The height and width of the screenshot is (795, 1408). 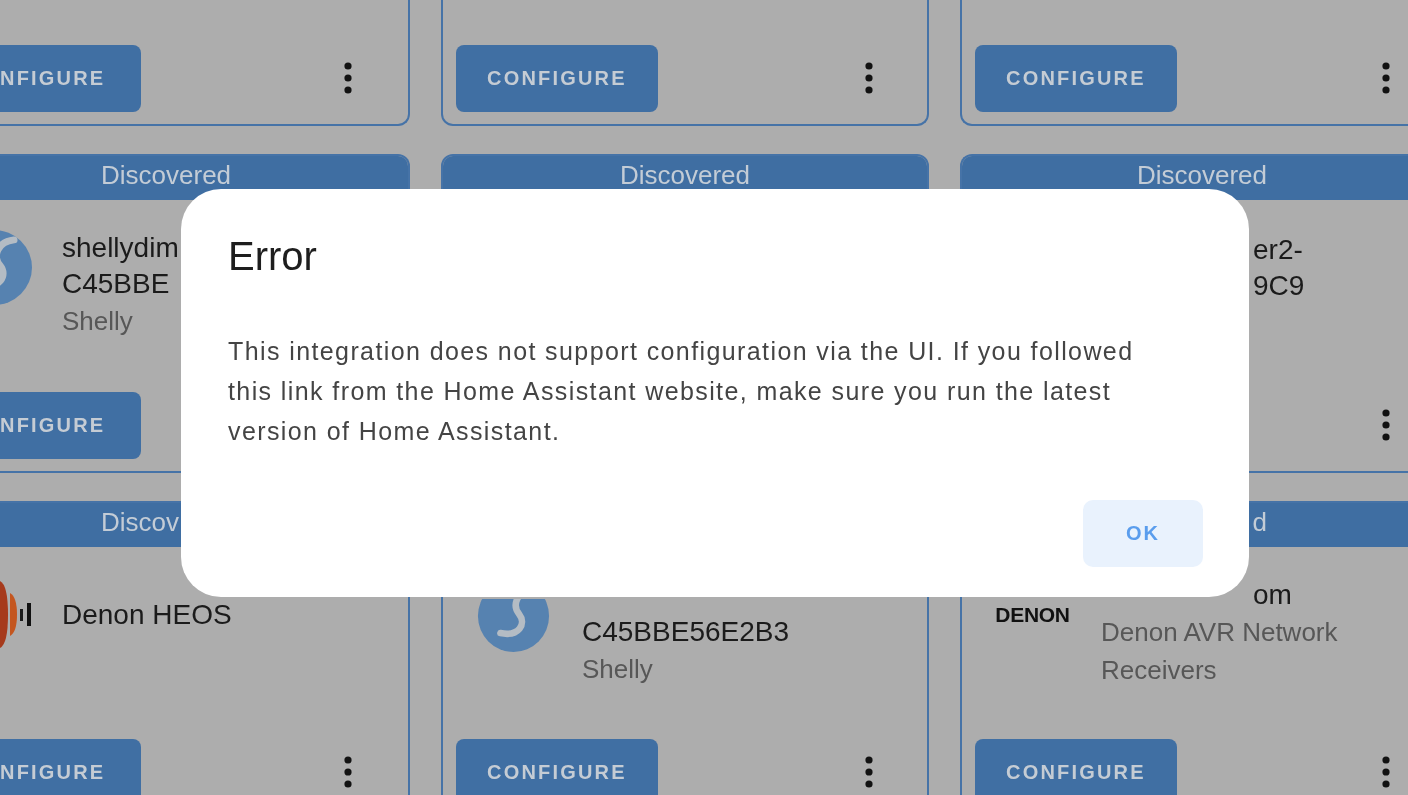 I want to click on logo-wordmark: DENON, so click(x=1032, y=614).